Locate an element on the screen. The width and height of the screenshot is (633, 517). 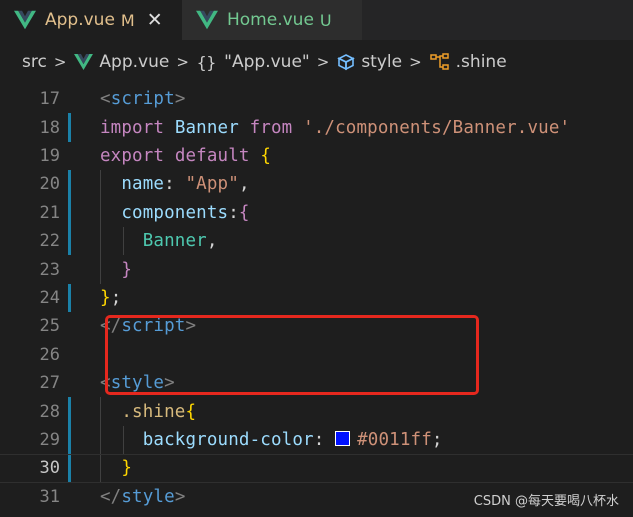
breadcrumb-file: App.vue is located at coordinates (121, 62).